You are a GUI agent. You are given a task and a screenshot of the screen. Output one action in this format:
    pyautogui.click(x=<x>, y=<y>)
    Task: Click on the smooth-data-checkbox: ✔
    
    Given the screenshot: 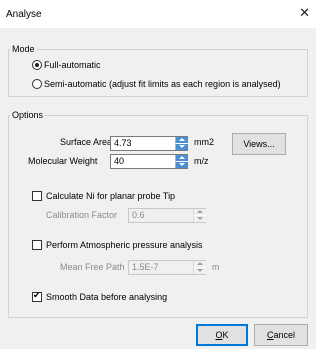 What is the action you would take?
    pyautogui.click(x=37, y=296)
    